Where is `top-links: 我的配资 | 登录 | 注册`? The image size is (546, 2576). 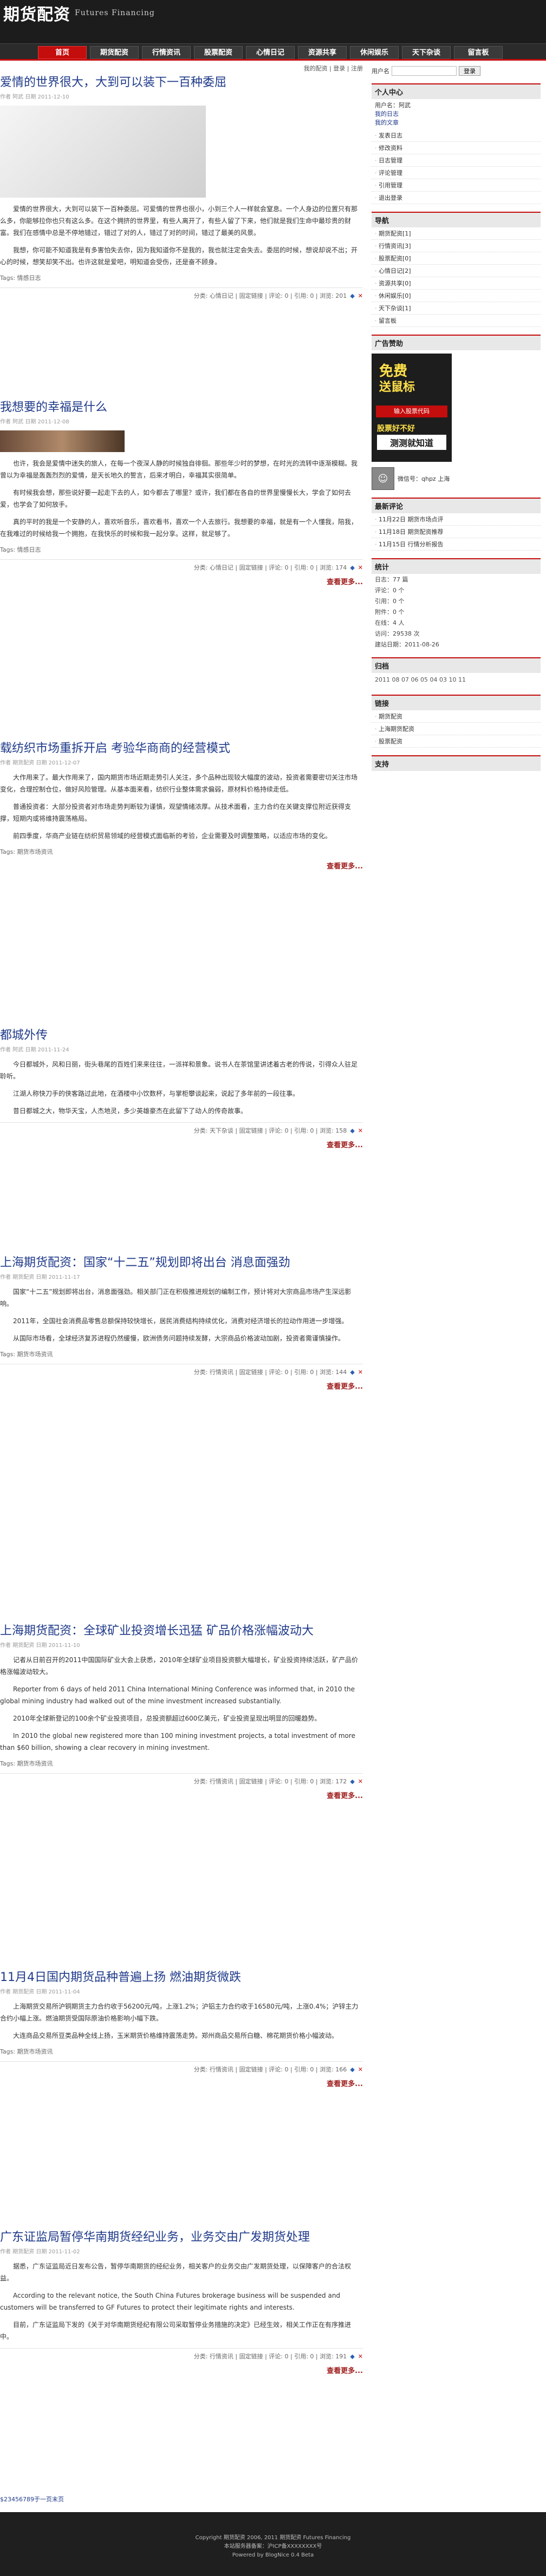 top-links: 我的配资 | 登录 | 注册 is located at coordinates (333, 68).